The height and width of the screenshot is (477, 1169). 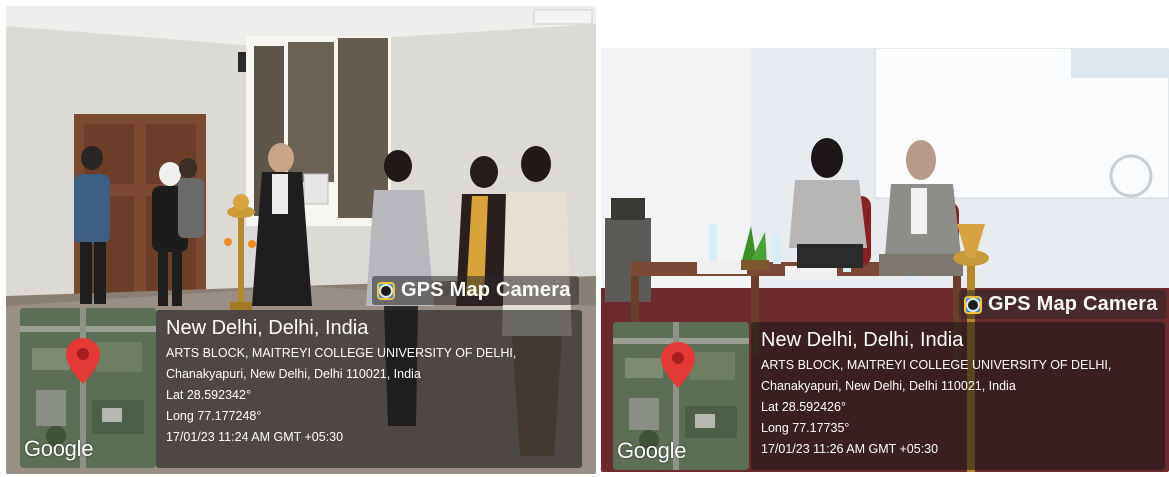 I want to click on timestamp: 17/01/23 11:24 AM GMT +05:30, so click(x=255, y=437).